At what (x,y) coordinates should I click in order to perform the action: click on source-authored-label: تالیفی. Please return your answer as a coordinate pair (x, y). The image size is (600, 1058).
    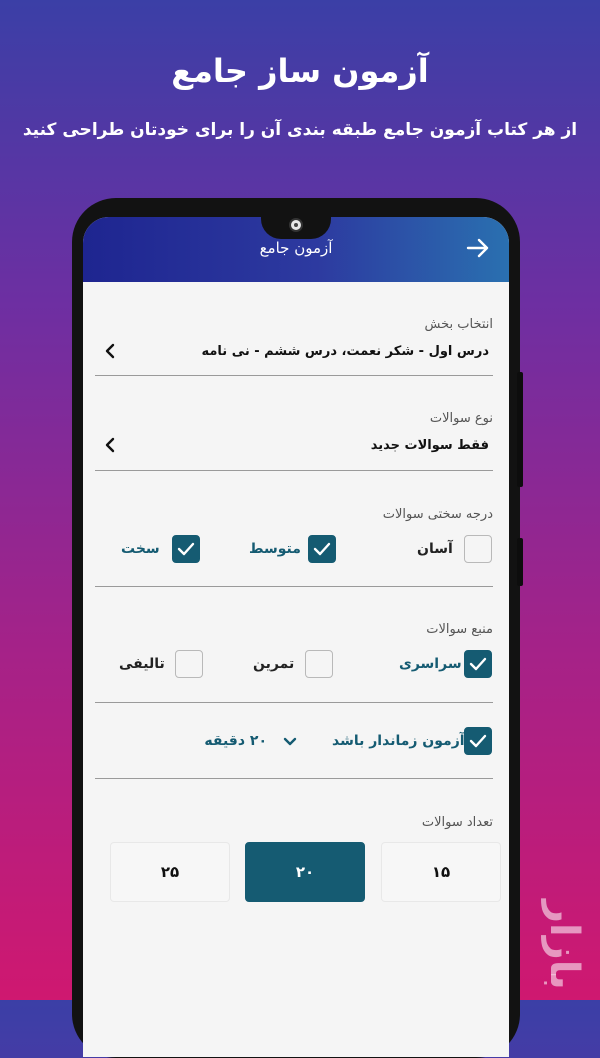
    Looking at the image, I should click on (142, 664).